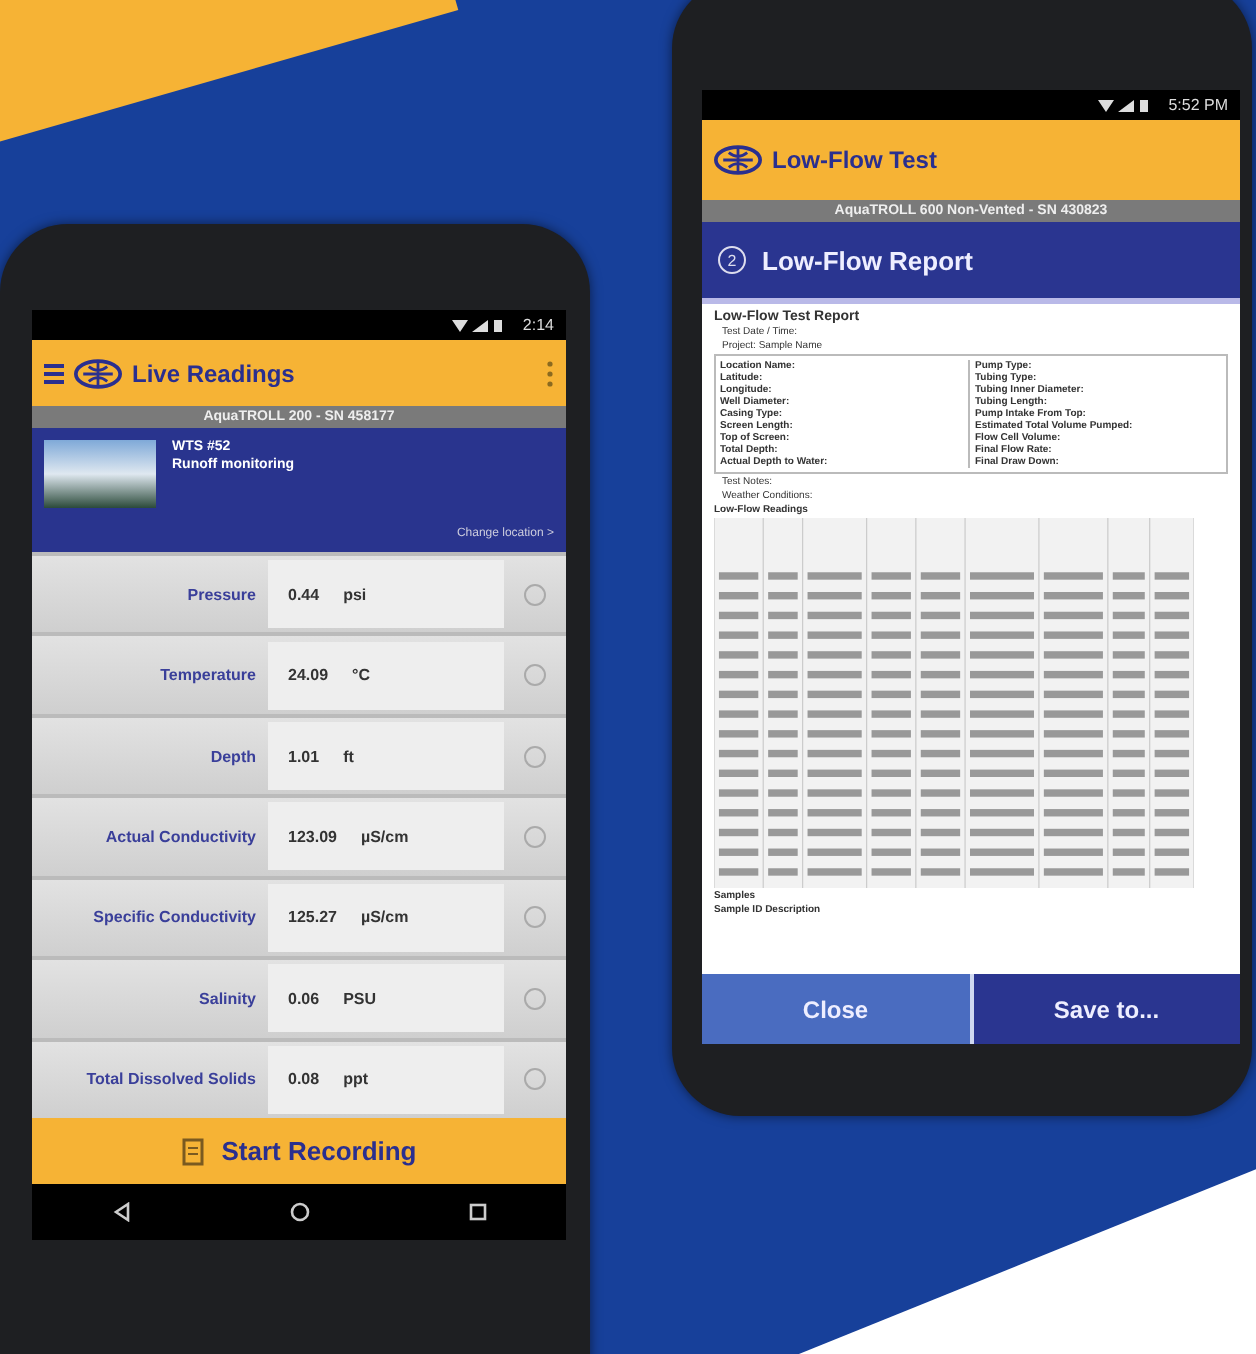  I want to click on reading-label: Total Dissolved Solids, so click(171, 1079).